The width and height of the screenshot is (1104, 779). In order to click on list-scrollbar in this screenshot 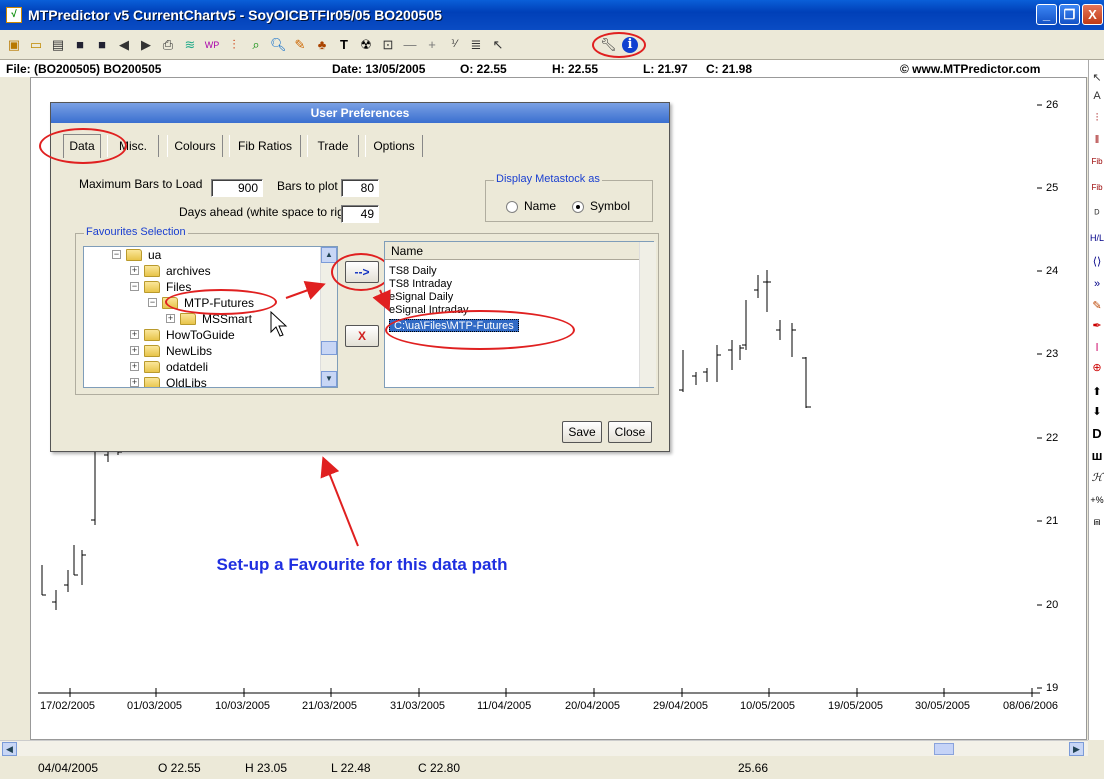, I will do `click(647, 314)`.